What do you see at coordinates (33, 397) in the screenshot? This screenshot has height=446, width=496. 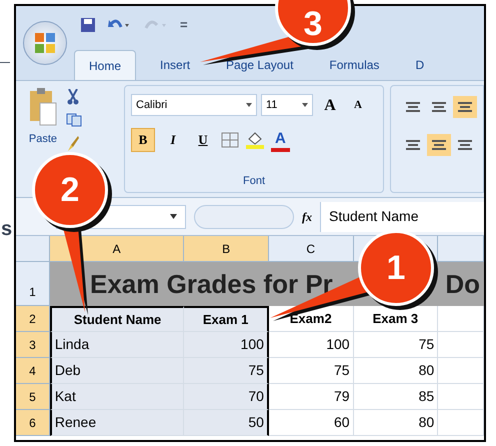 I see `row-header: 5` at bounding box center [33, 397].